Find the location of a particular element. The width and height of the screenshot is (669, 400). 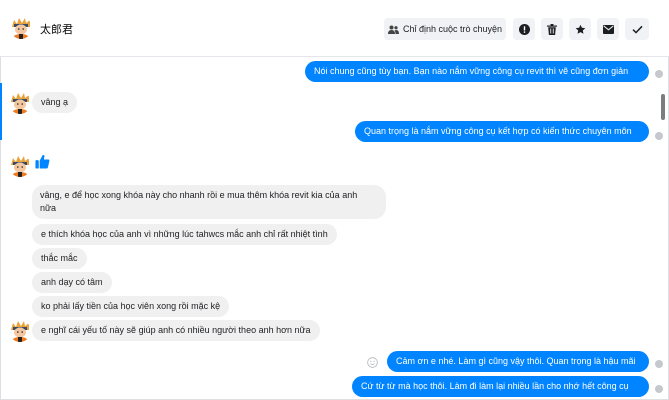

star-icon is located at coordinates (580, 29).